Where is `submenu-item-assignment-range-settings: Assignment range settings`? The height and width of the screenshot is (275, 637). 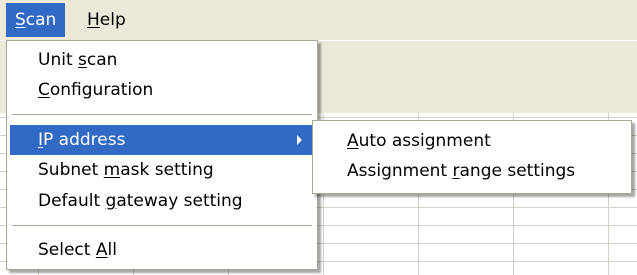
submenu-item-assignment-range-settings: Assignment range settings is located at coordinates (472, 171).